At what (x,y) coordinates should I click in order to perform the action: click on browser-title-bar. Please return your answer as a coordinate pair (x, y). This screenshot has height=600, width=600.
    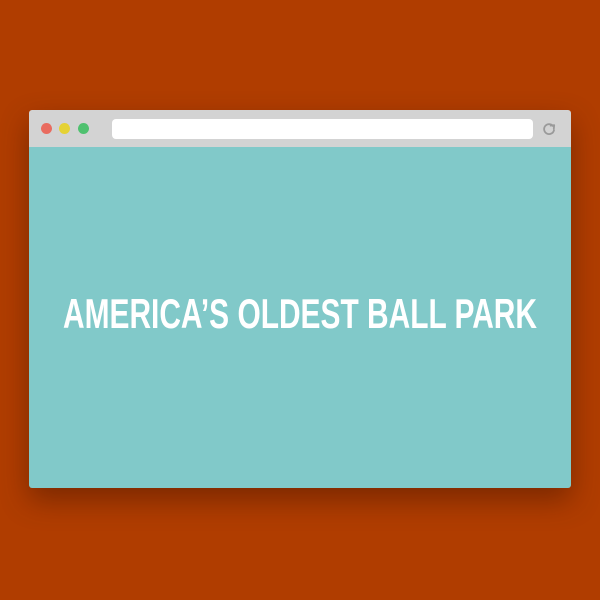
    Looking at the image, I should click on (300, 128).